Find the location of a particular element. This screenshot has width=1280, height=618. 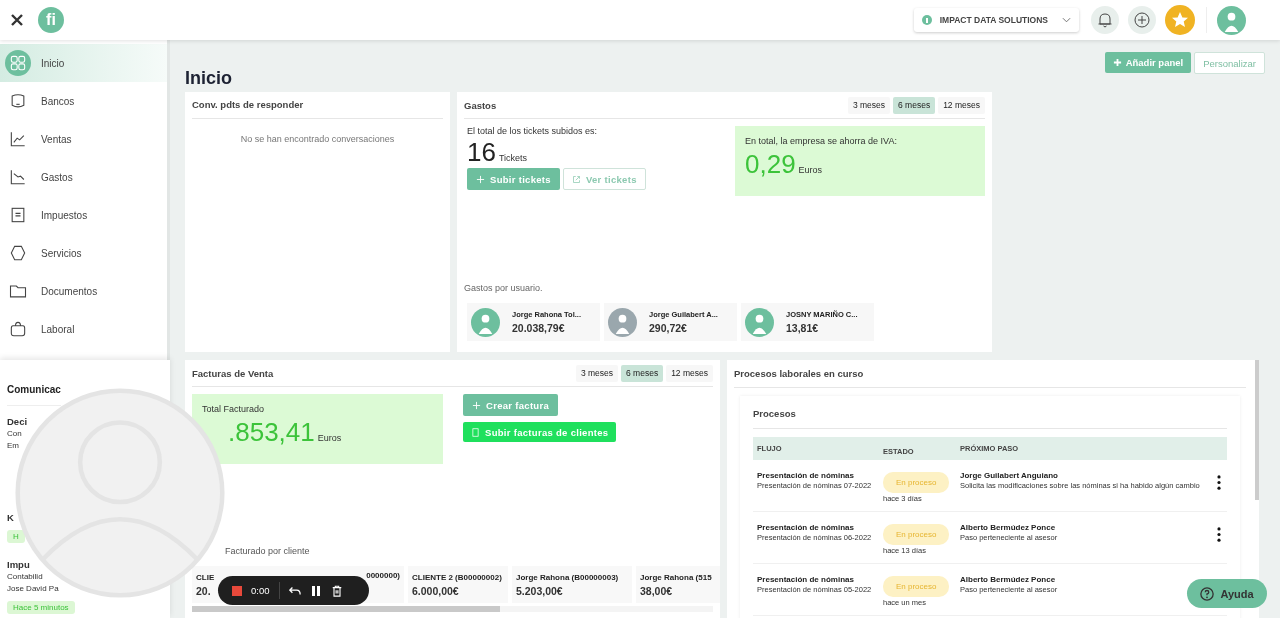

client-name: CLIENTE 2 (B00000002) is located at coordinates (457, 577).